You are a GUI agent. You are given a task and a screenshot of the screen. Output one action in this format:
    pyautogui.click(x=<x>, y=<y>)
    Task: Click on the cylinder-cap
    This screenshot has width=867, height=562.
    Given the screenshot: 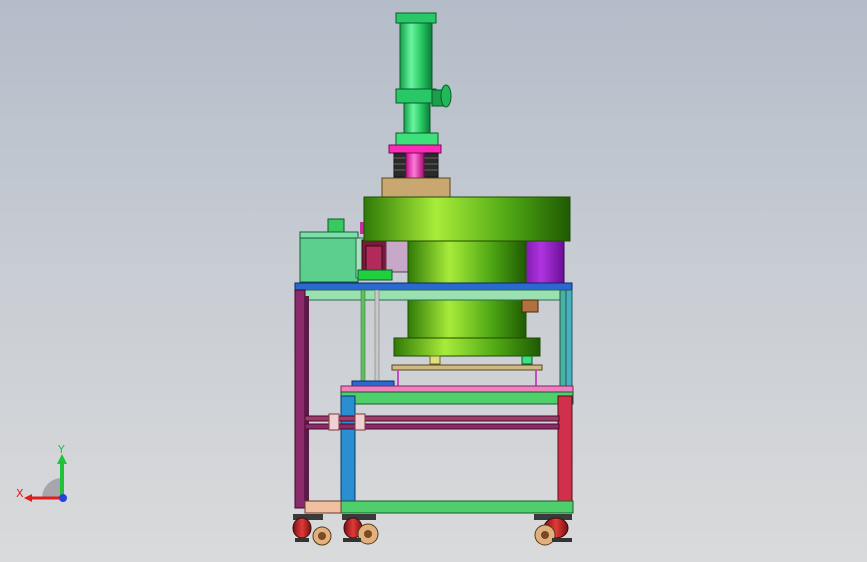 What is the action you would take?
    pyautogui.click(x=416, y=18)
    